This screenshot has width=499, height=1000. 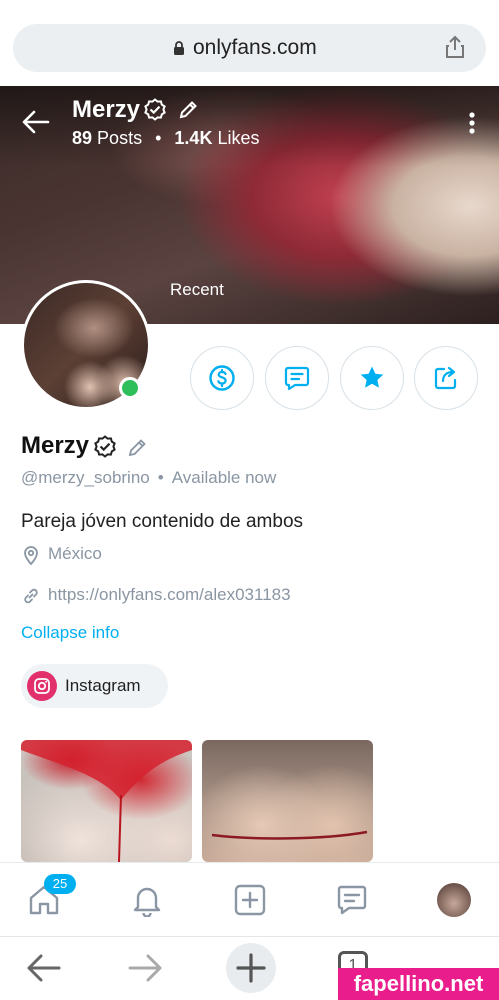 I want to click on instagram-label: Instagram, so click(x=103, y=685).